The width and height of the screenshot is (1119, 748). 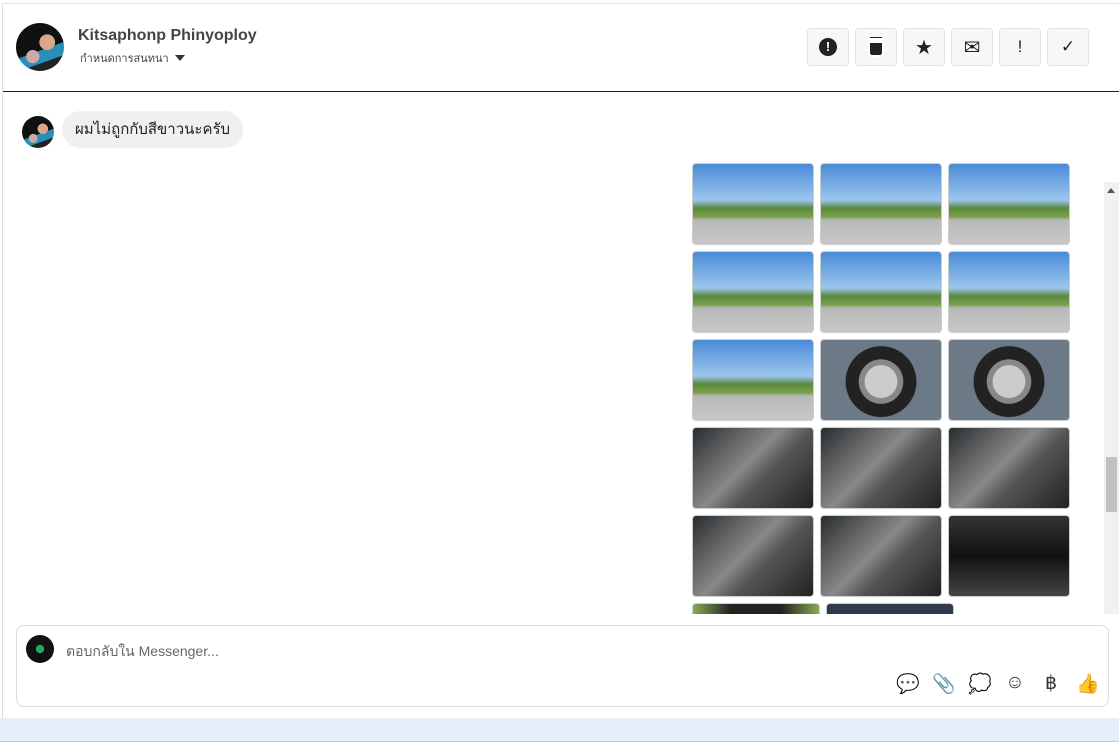 I want to click on scrollbar-thumb, so click(x=1111, y=484).